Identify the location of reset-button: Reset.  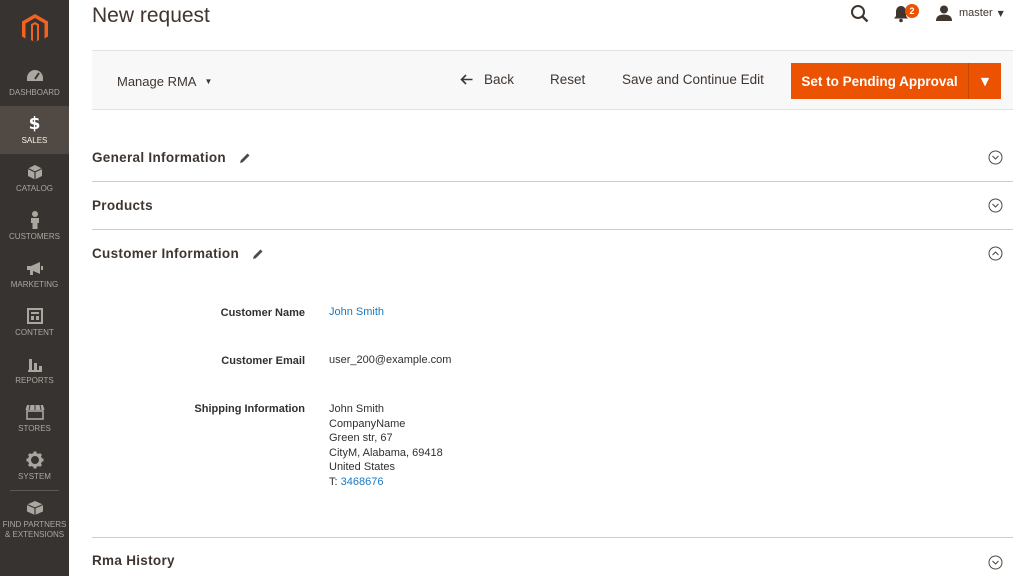
(567, 79).